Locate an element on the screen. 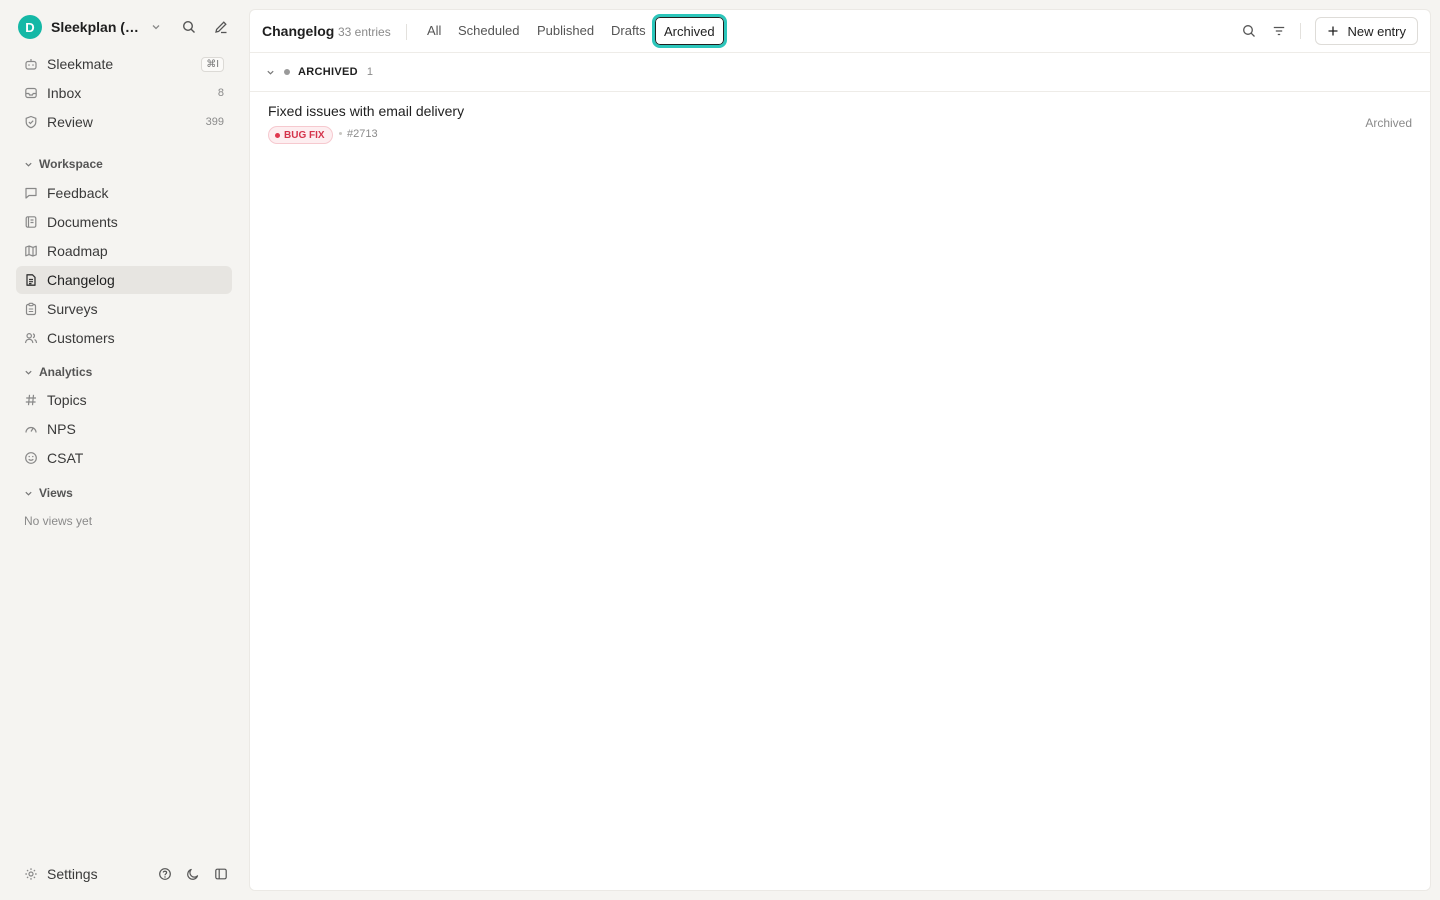 This screenshot has height=900, width=1440. tab-published: Published is located at coordinates (565, 30).